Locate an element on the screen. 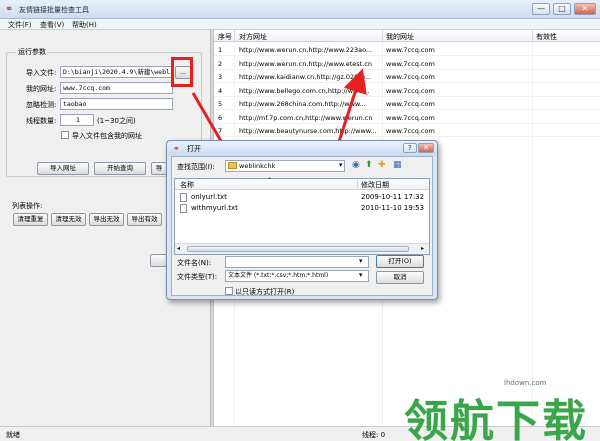  dialog-close-button: ✕ is located at coordinates (426, 148).